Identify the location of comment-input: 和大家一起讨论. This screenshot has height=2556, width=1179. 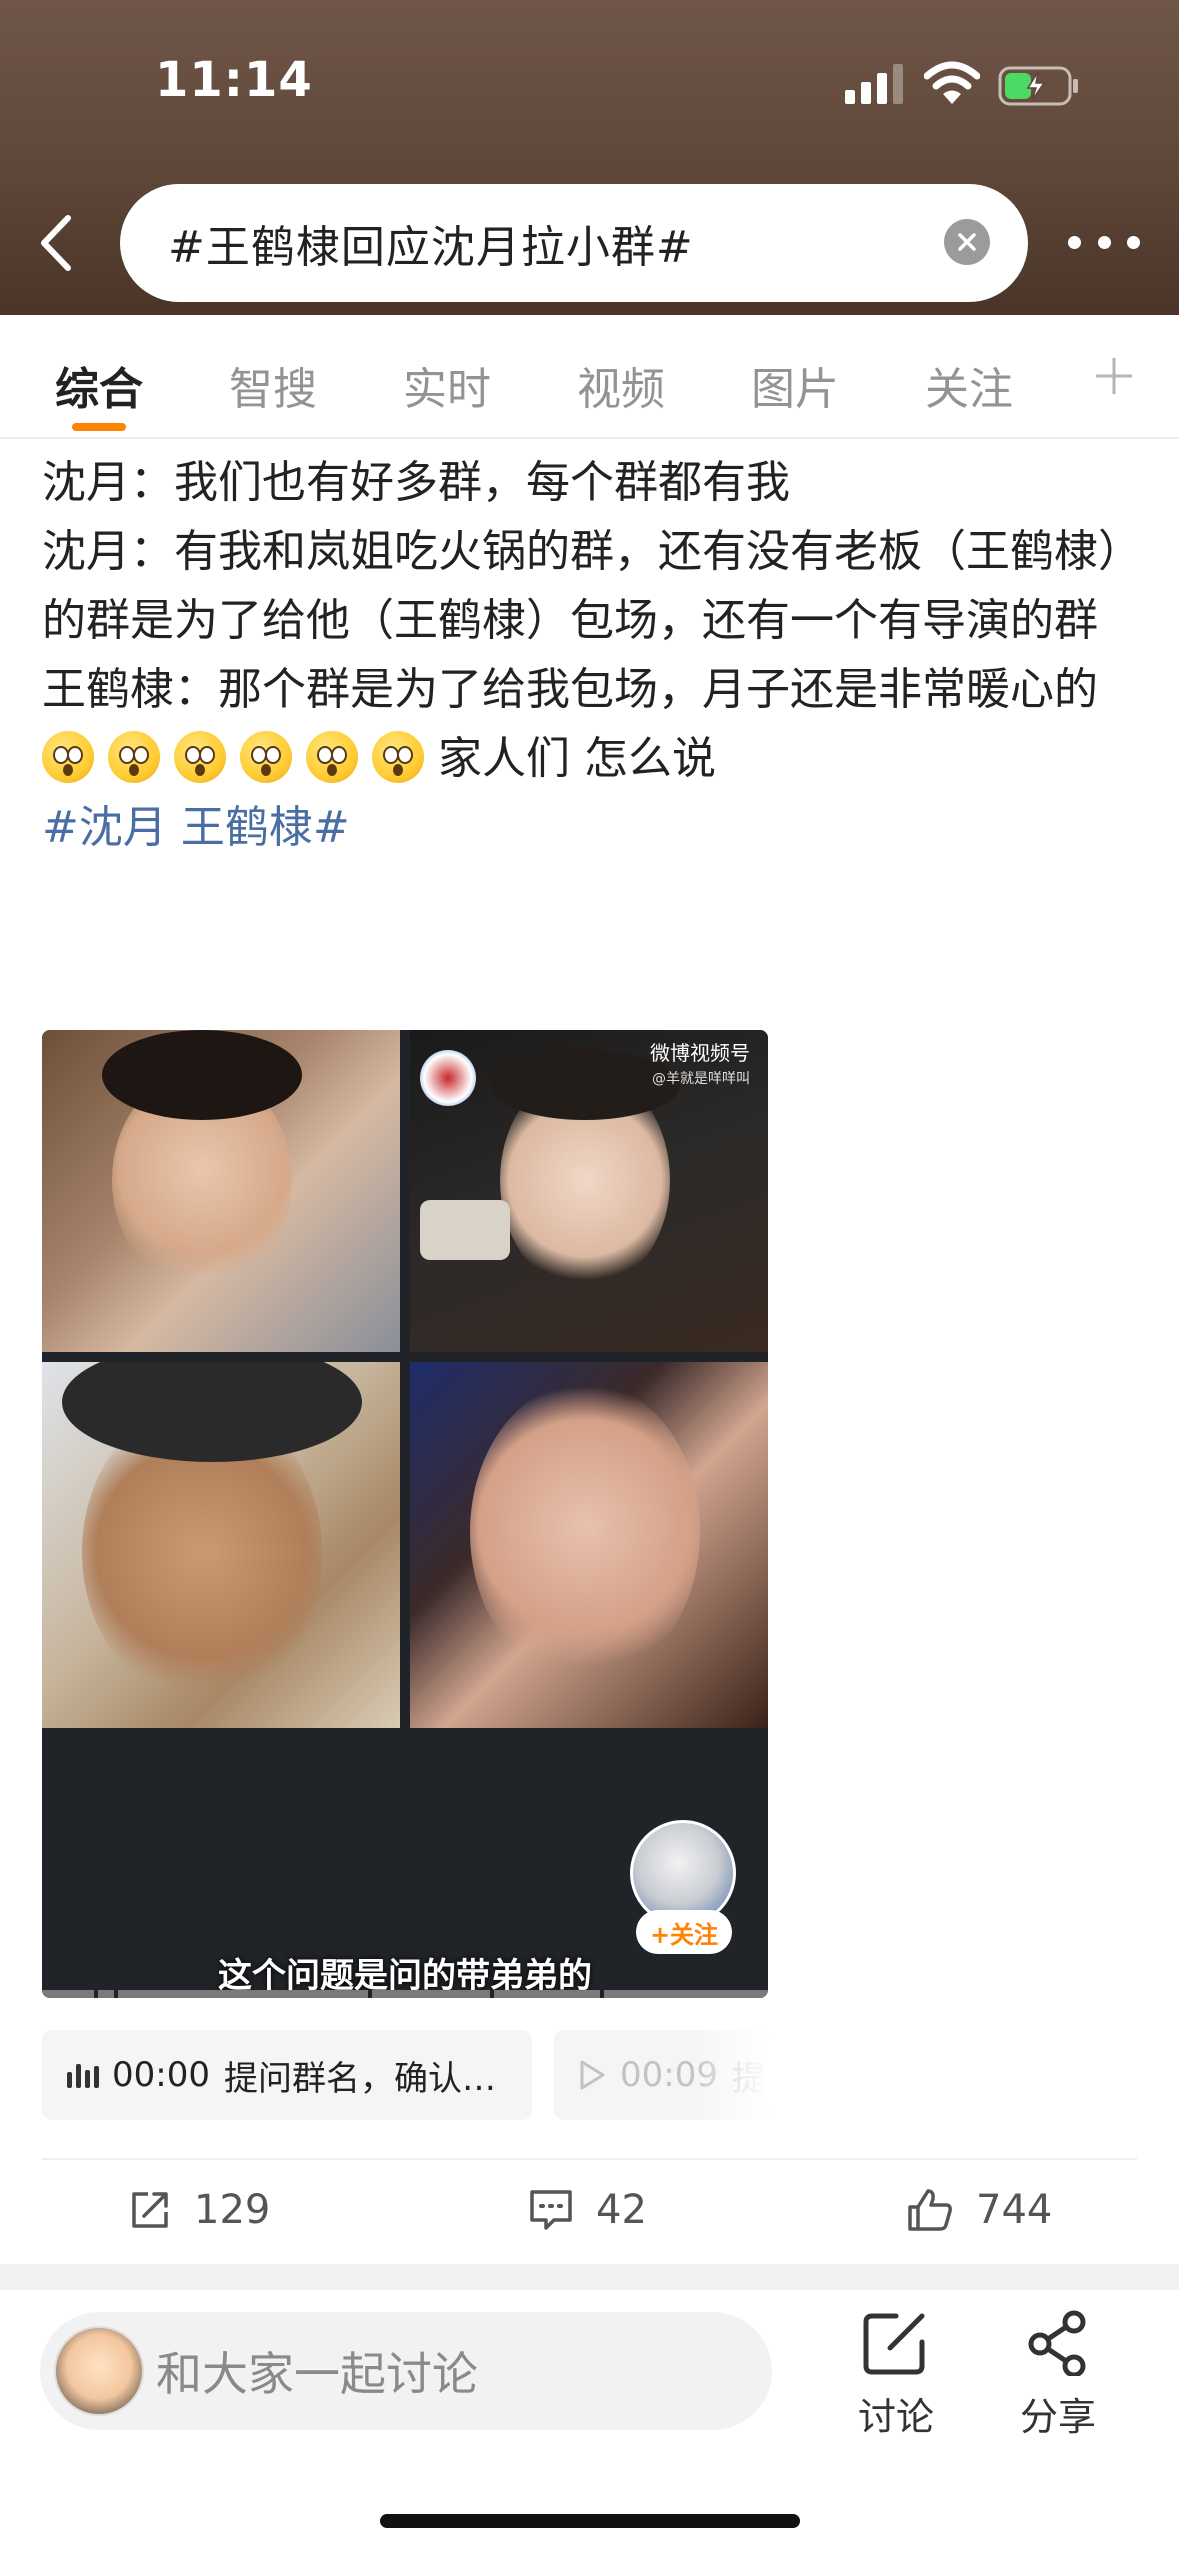
(406, 2371).